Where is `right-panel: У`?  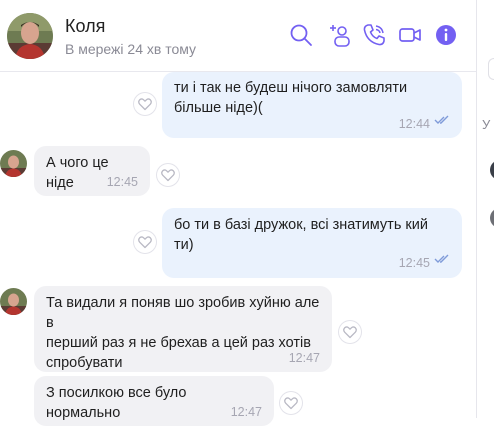
right-panel: У is located at coordinates (485, 209).